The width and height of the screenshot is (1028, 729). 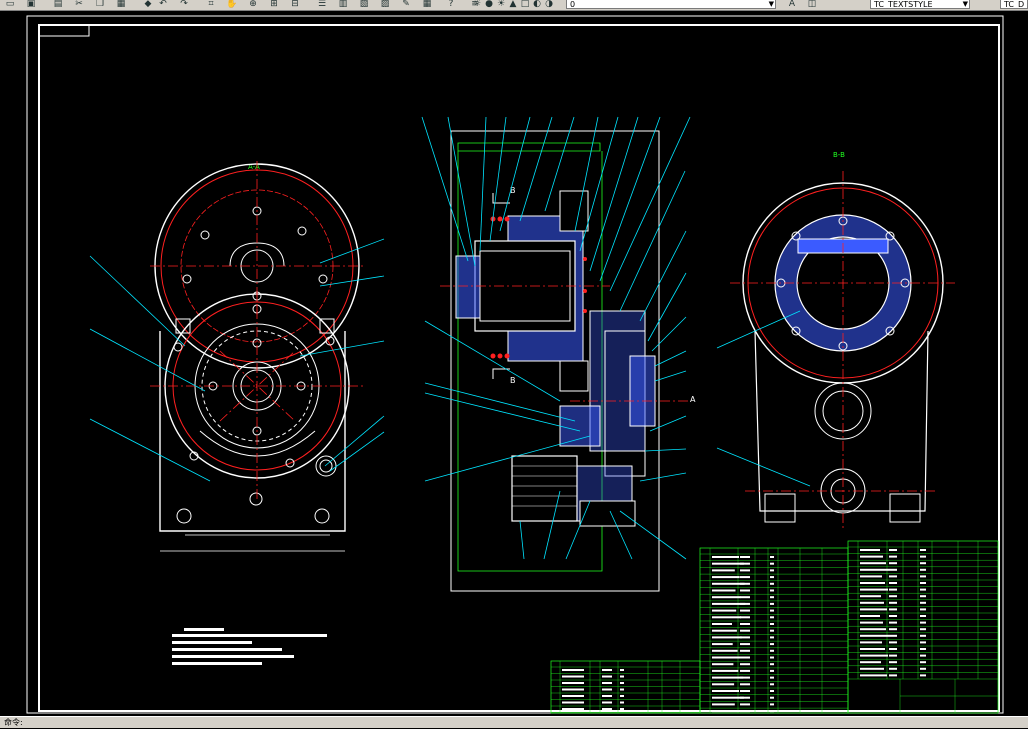 What do you see at coordinates (121, 4) in the screenshot?
I see `paste-icon: ▦` at bounding box center [121, 4].